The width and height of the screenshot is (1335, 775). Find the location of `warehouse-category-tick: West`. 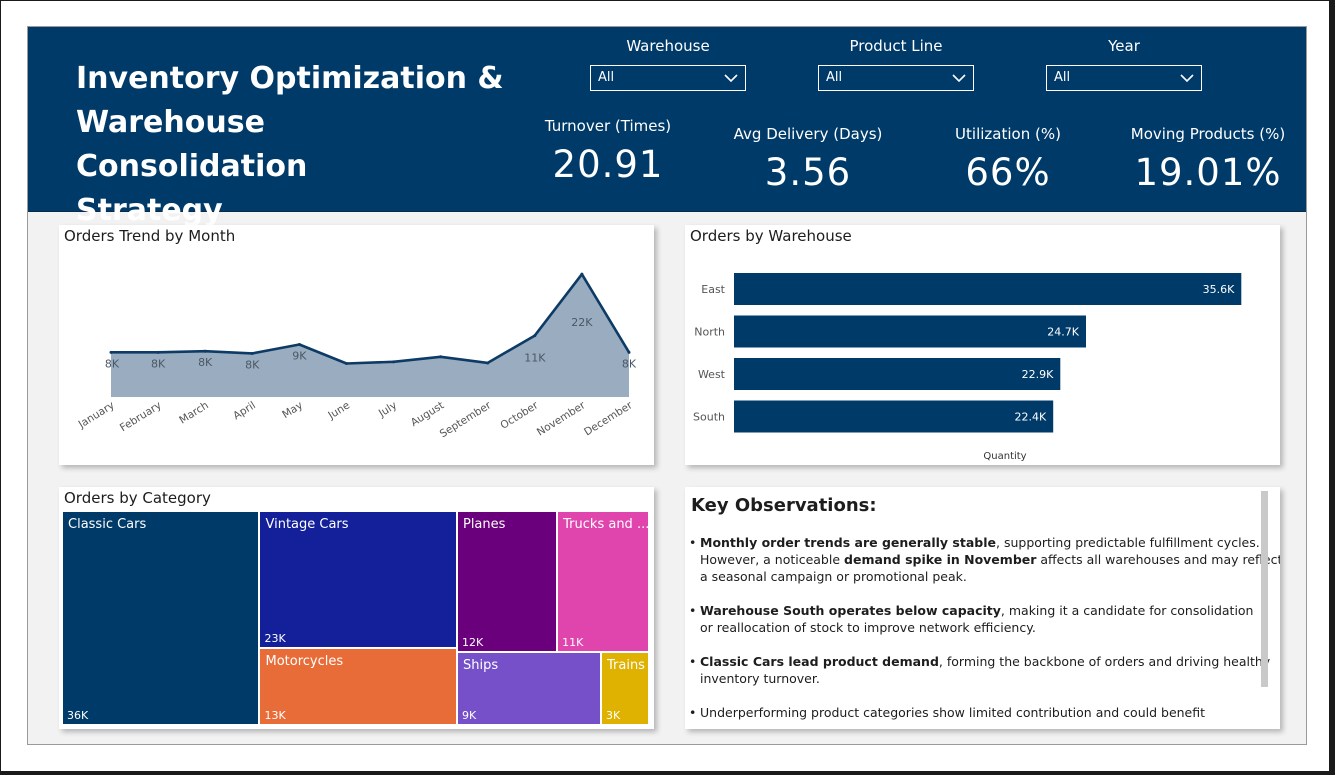

warehouse-category-tick: West is located at coordinates (712, 374).